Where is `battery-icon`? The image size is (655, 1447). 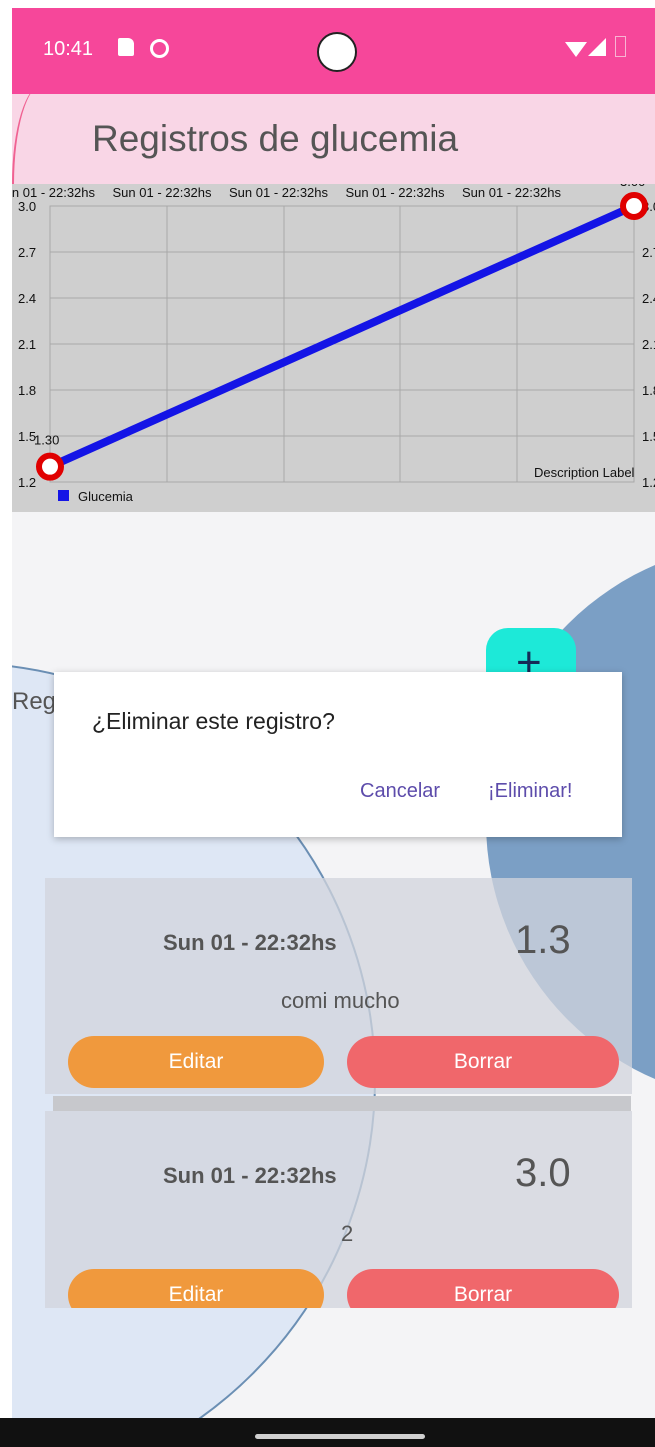 battery-icon is located at coordinates (620, 46).